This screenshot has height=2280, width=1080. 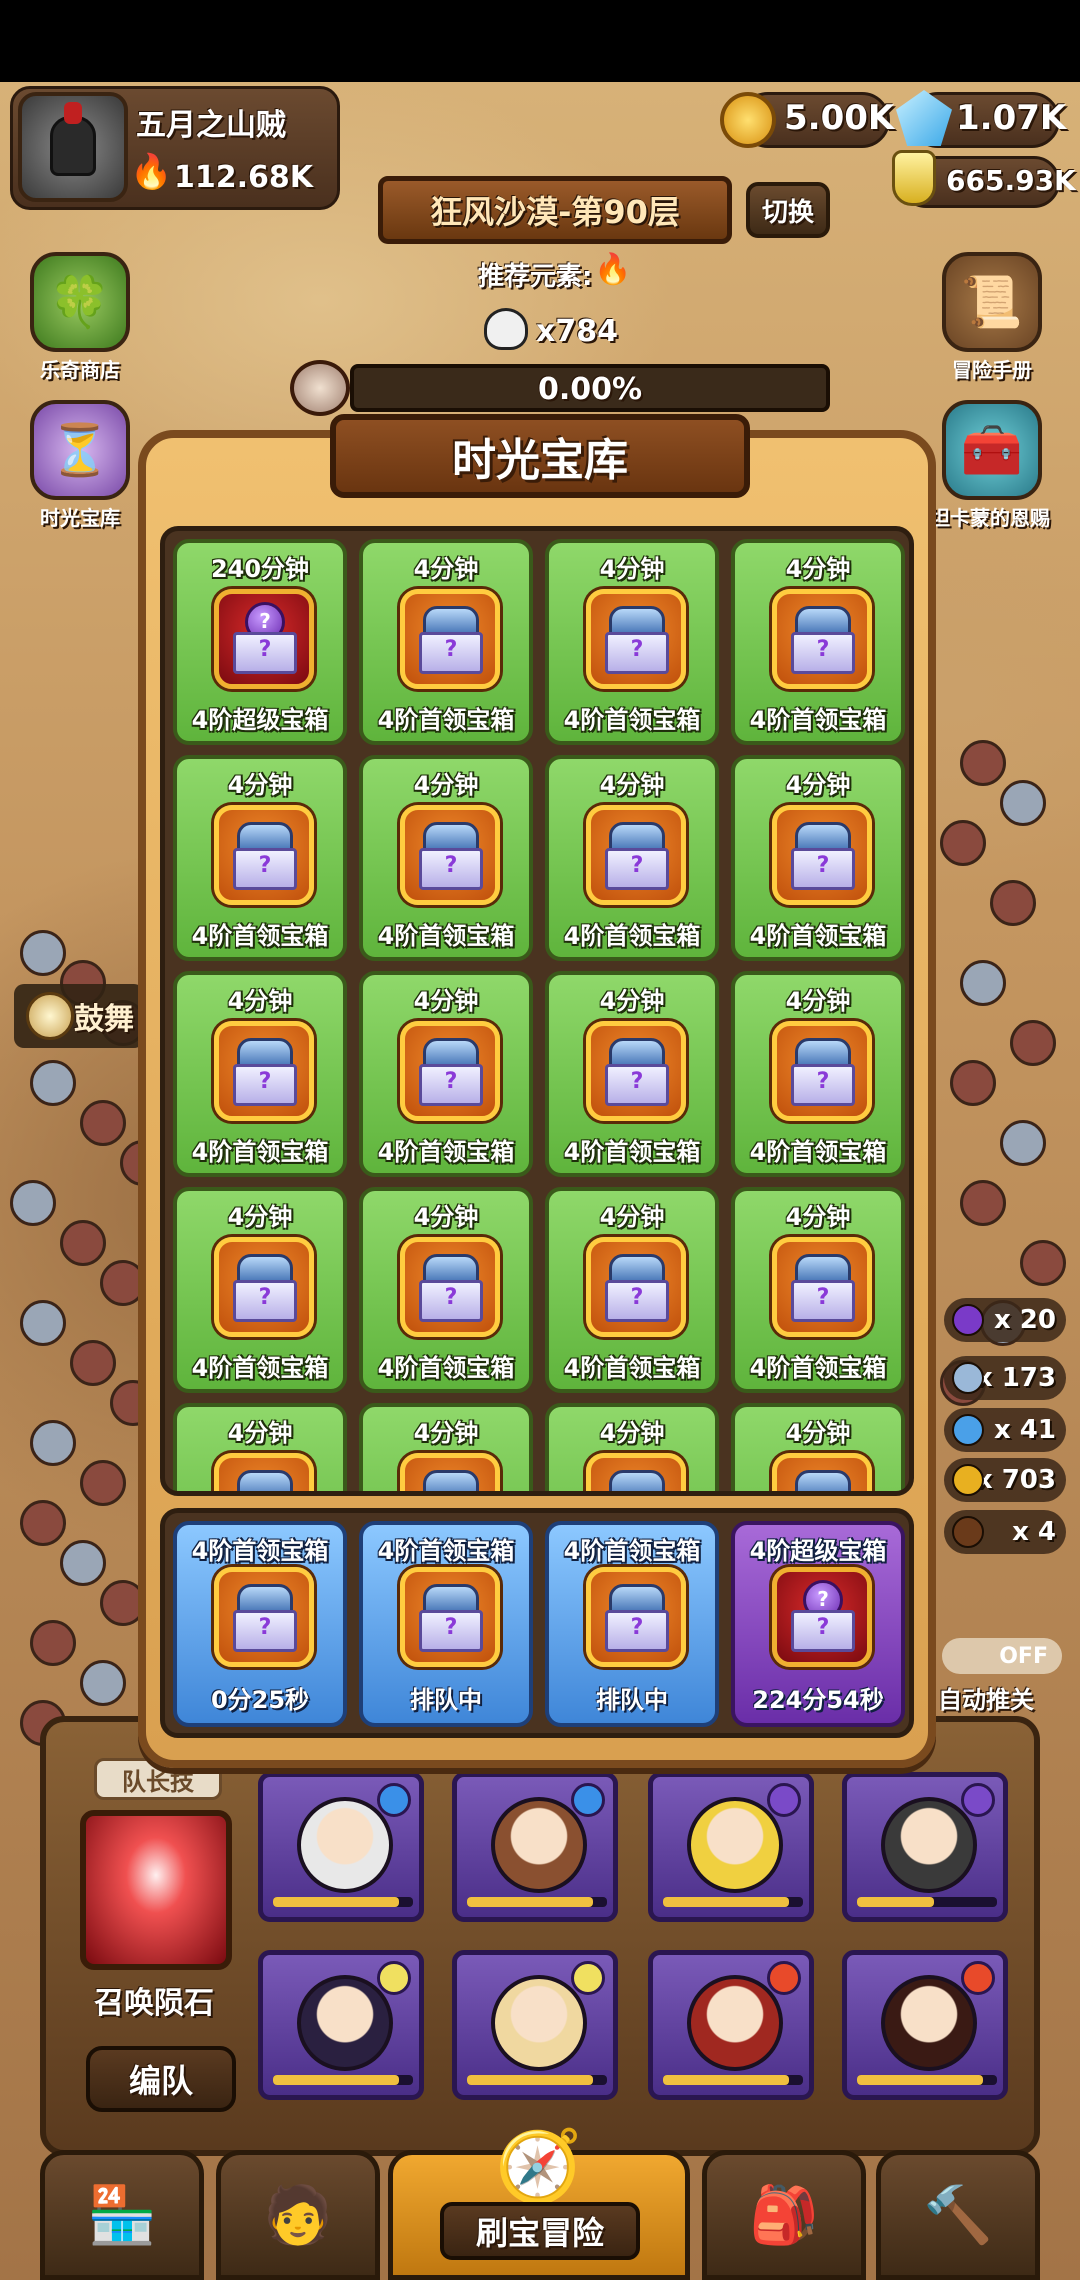 I want to click on super-chest-icon, so click(x=822, y=1617).